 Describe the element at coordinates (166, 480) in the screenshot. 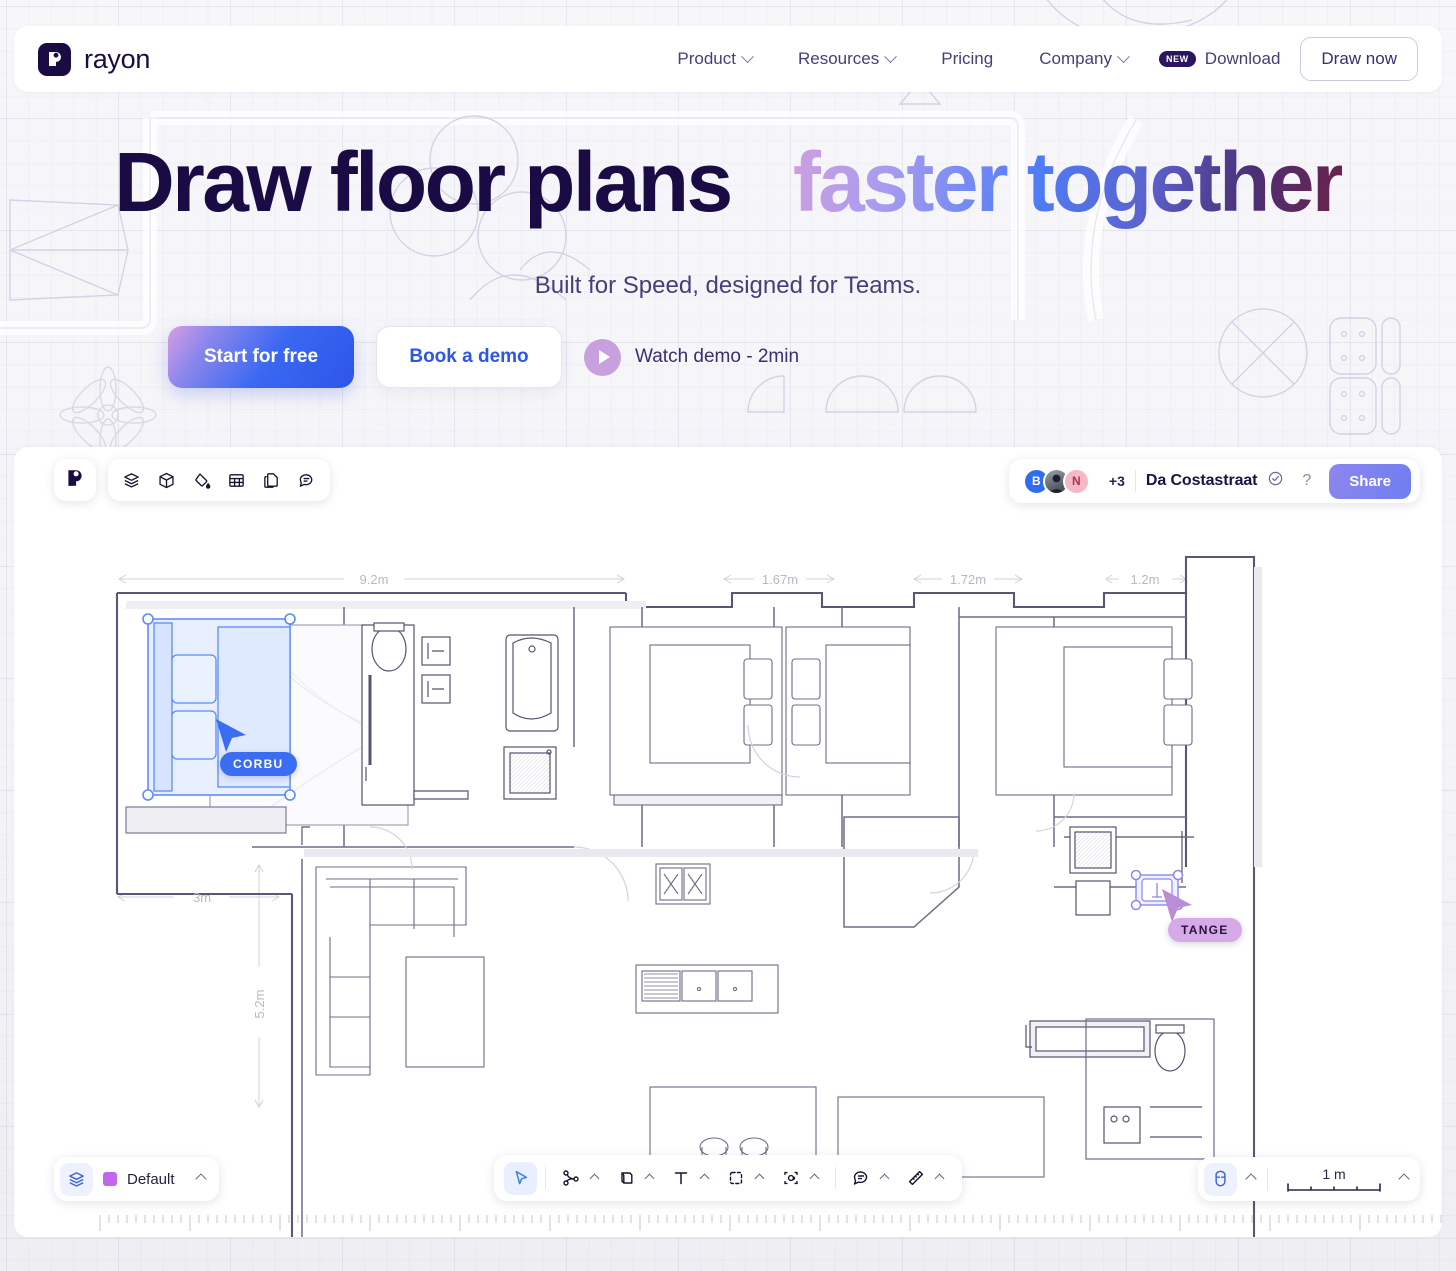

I see `cube-3d-icon` at that location.